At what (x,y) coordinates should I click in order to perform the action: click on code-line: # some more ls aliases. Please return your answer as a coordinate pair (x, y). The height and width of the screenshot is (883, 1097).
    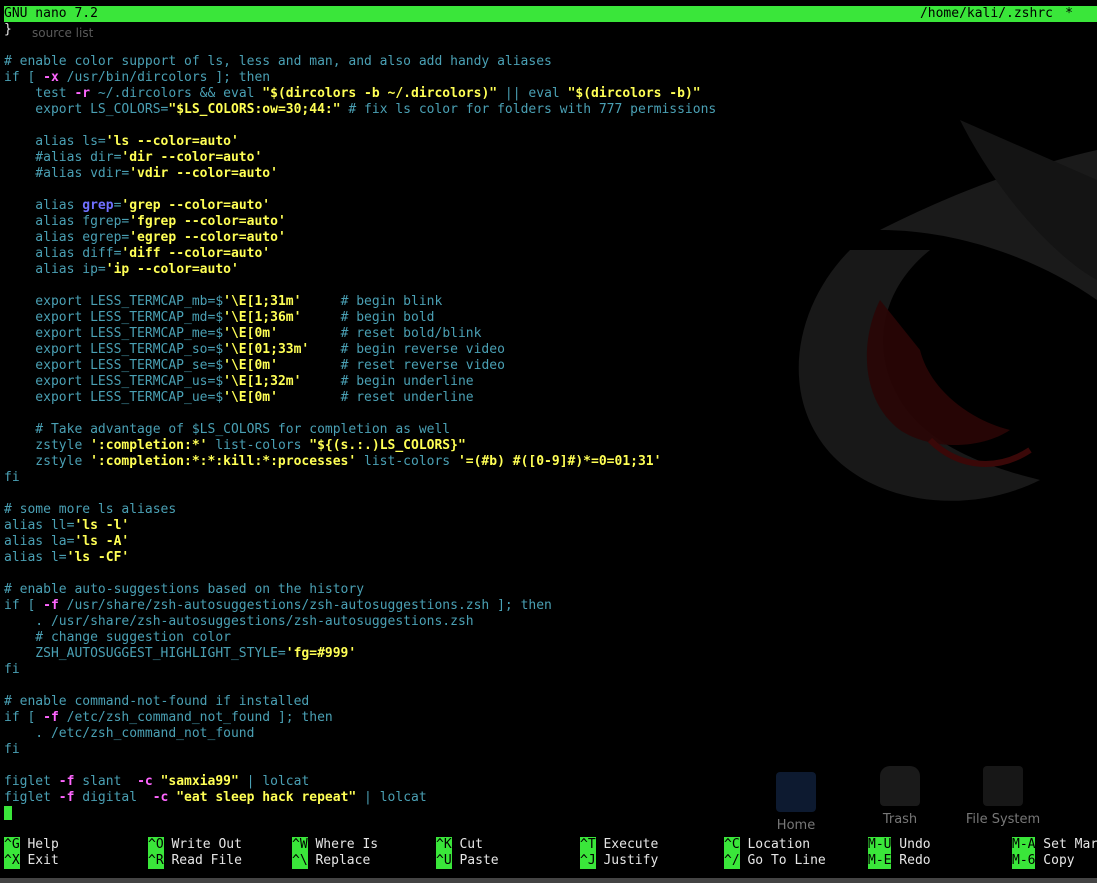
    Looking at the image, I should click on (550, 510).